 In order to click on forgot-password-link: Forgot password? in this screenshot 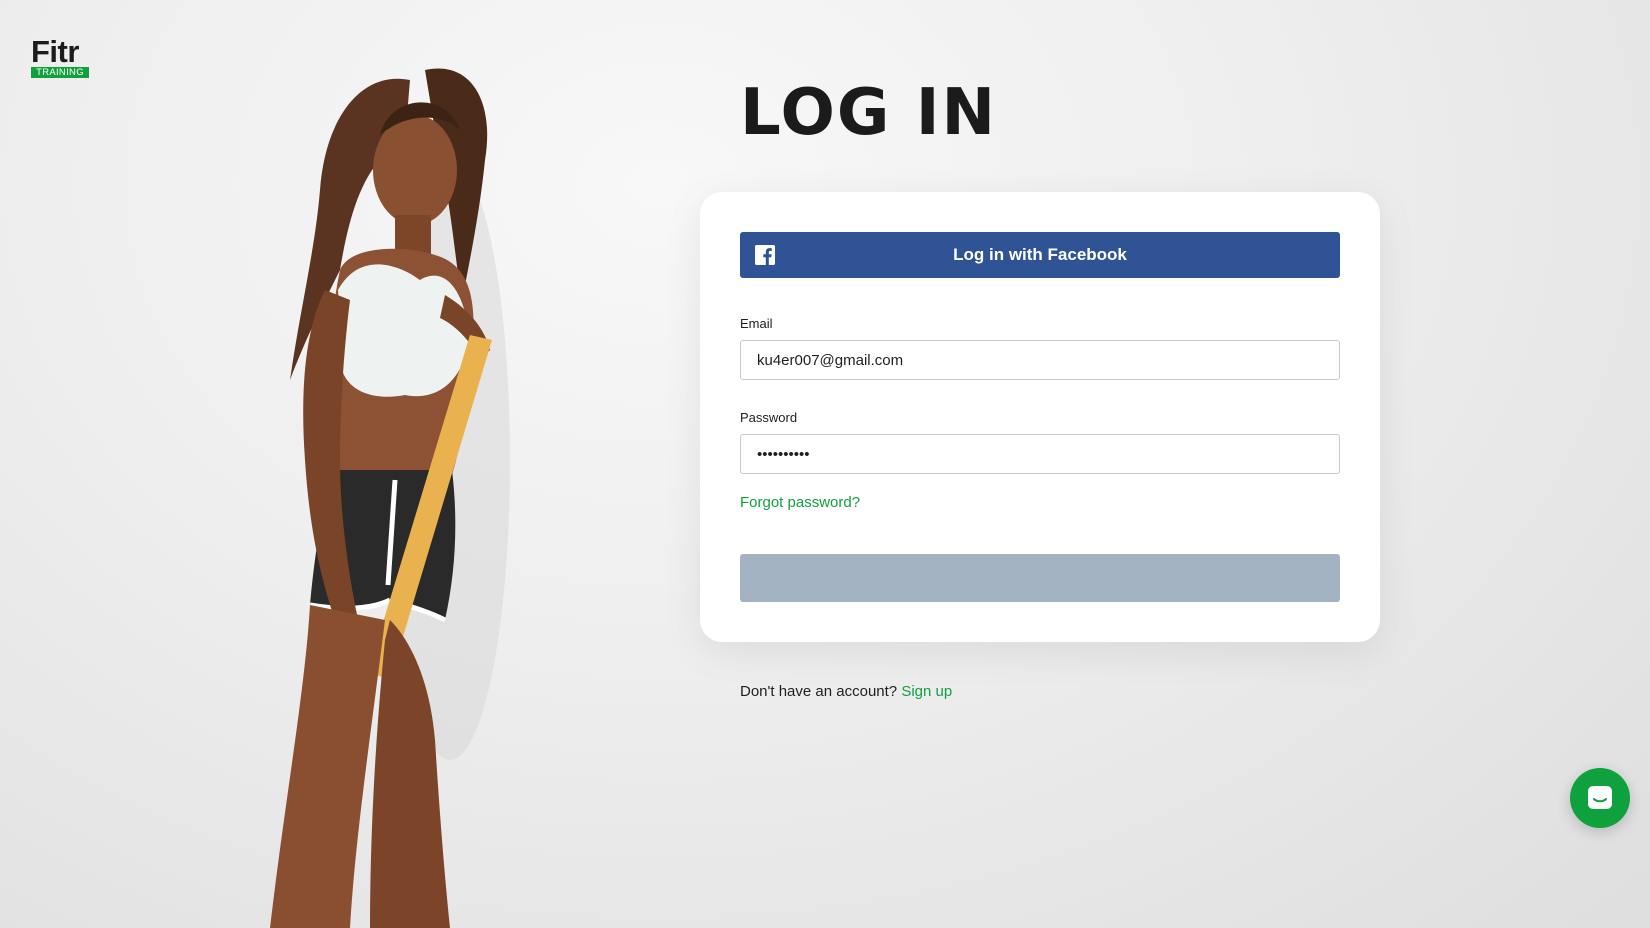, I will do `click(800, 502)`.